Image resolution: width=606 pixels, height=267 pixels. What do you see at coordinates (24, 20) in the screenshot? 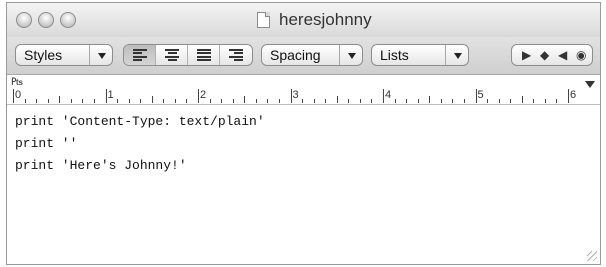
I see `close-button` at bounding box center [24, 20].